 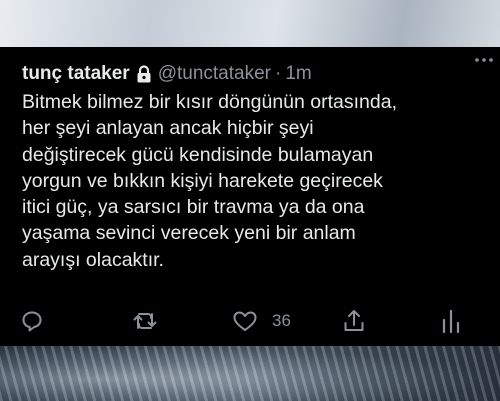 I want to click on analytics-icon, so click(x=451, y=321).